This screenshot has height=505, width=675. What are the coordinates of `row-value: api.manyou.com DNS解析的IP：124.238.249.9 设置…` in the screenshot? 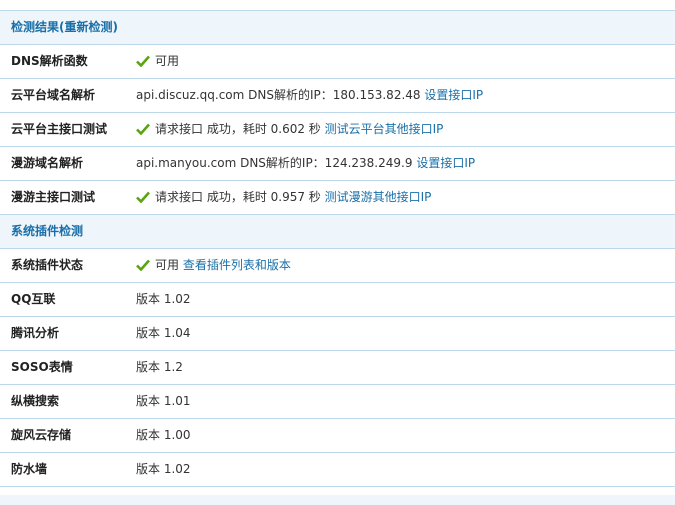 It's located at (305, 163).